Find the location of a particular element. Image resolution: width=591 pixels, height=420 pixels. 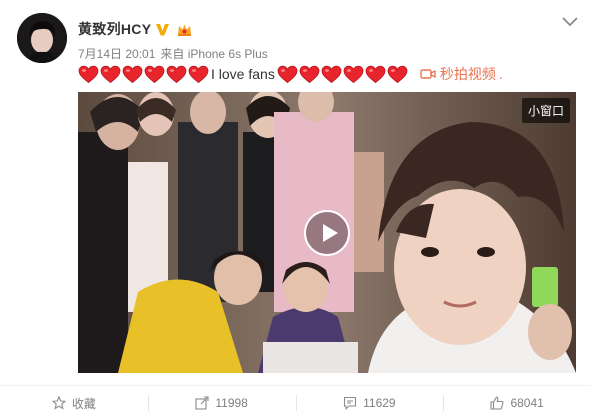

share-button: 11998 is located at coordinates (221, 403).